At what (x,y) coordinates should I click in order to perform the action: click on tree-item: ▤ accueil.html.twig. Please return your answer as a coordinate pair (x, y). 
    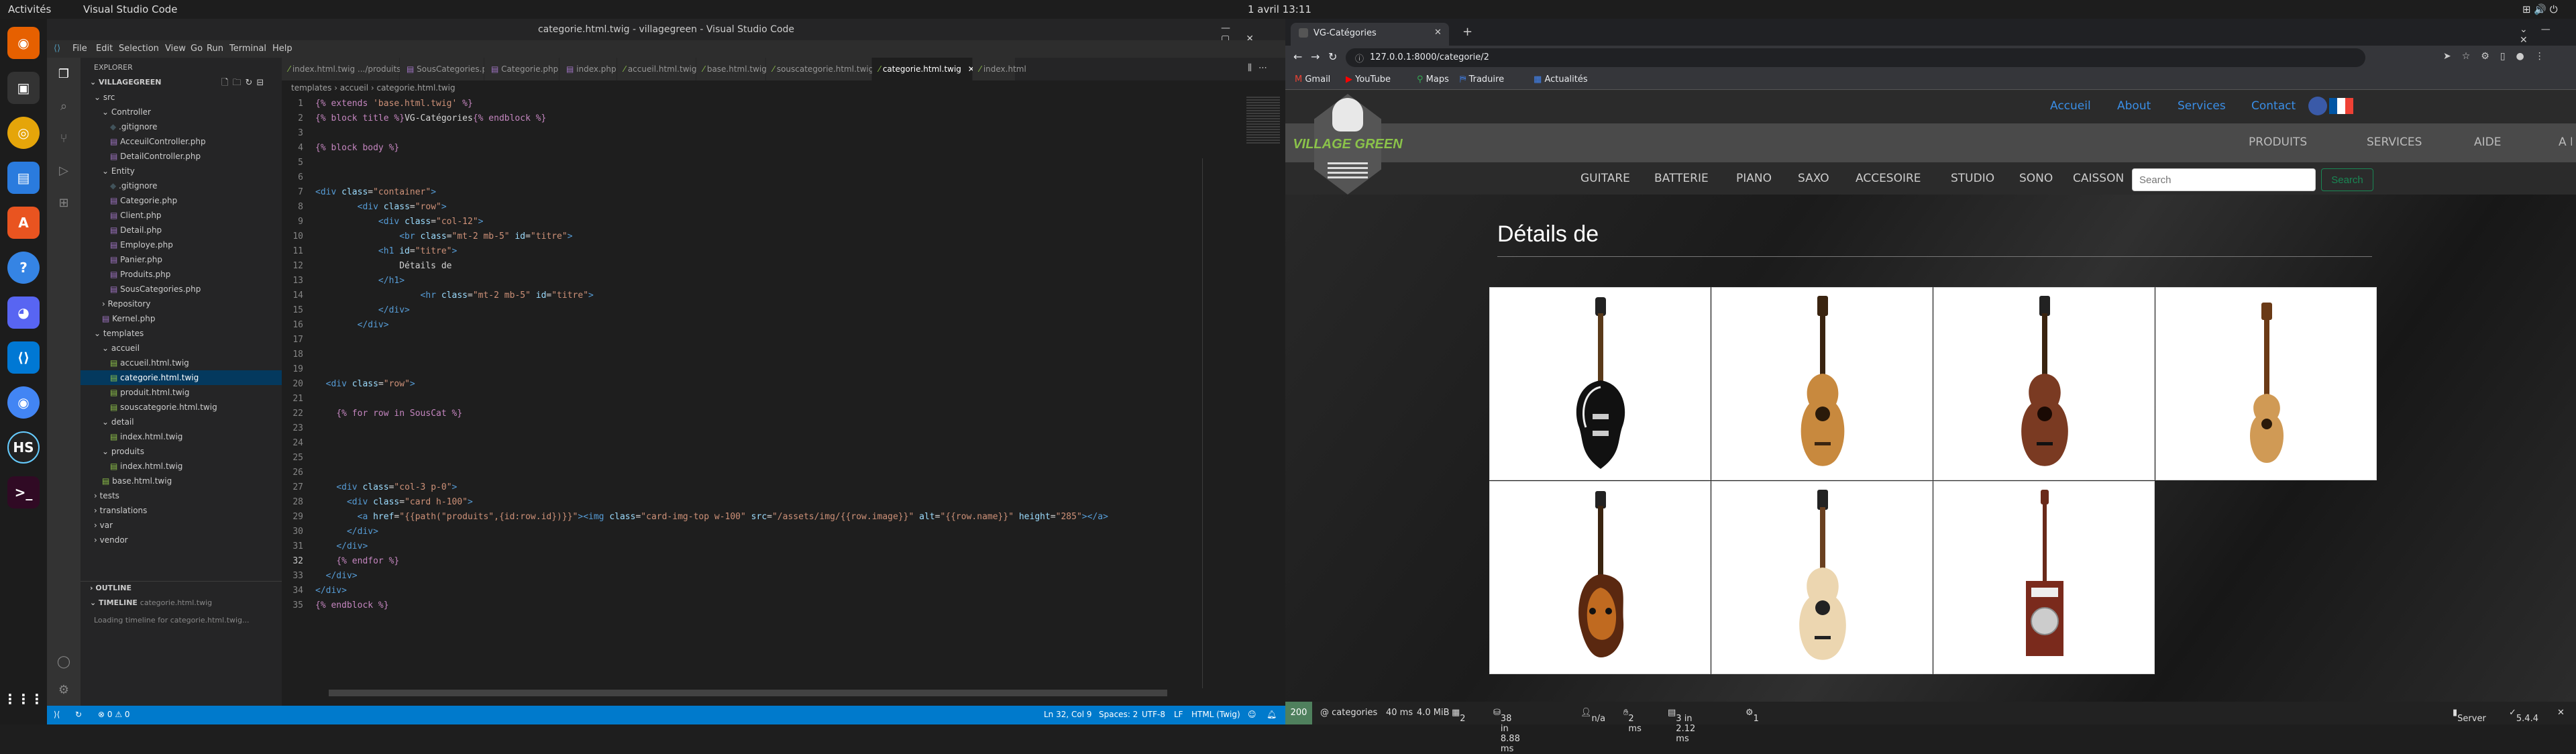
    Looking at the image, I should click on (181, 363).